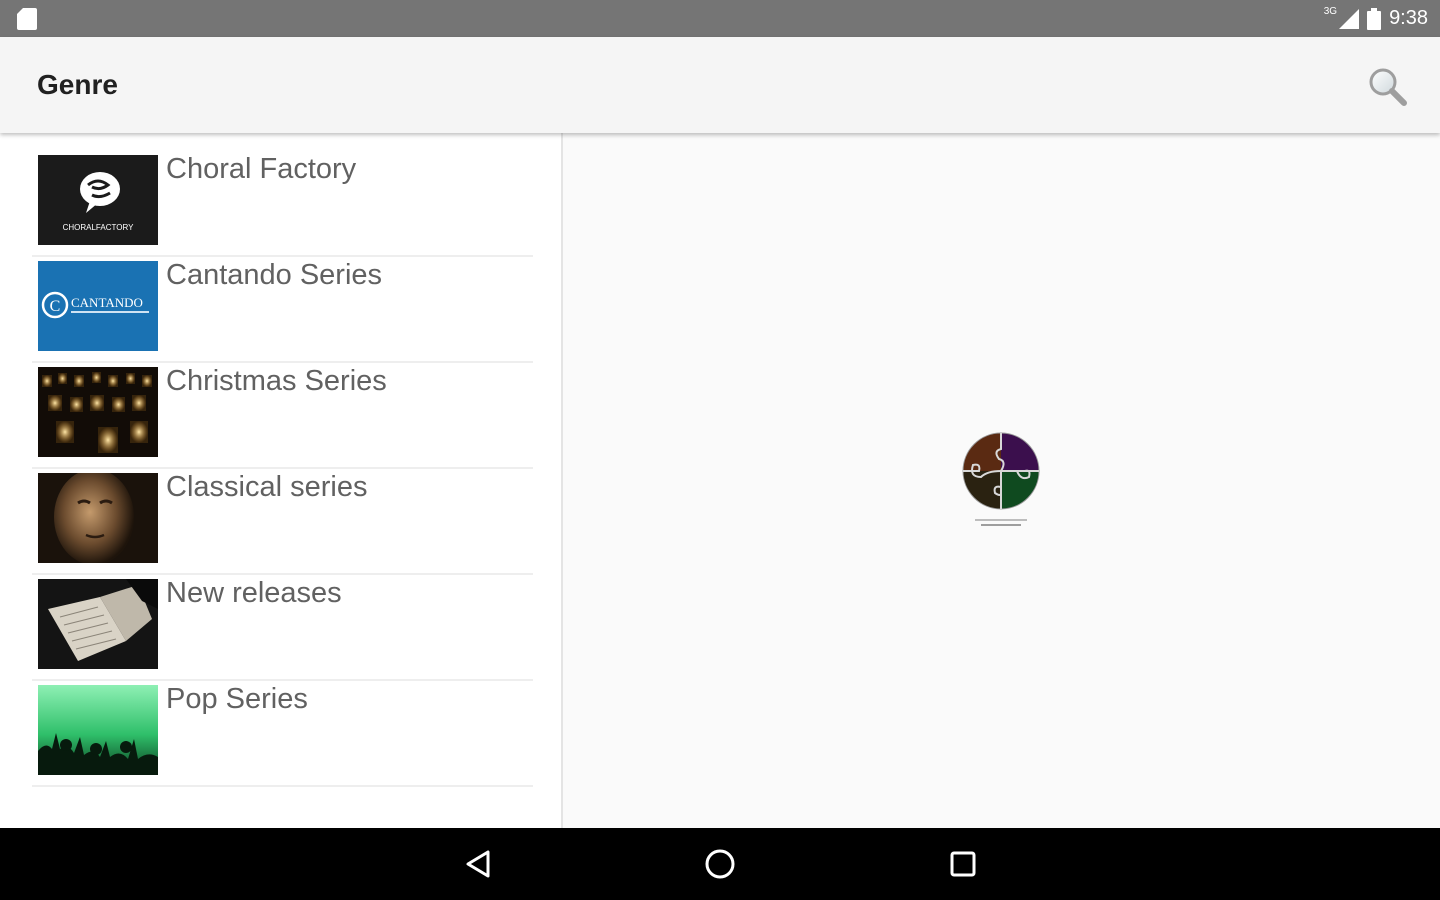  What do you see at coordinates (98, 227) in the screenshot?
I see `thumb-text: CHORALFACTORY` at bounding box center [98, 227].